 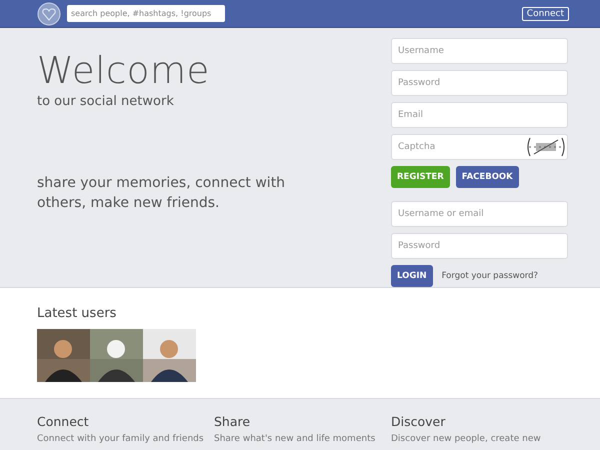 What do you see at coordinates (121, 439) in the screenshot?
I see `footer-text: Connect with your family and friends` at bounding box center [121, 439].